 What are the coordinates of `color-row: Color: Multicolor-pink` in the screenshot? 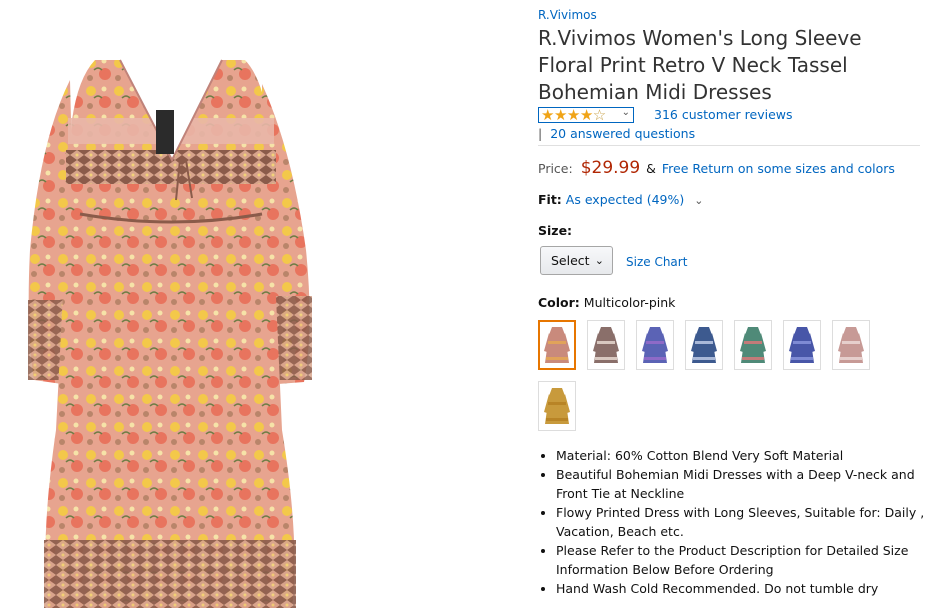 It's located at (606, 302).